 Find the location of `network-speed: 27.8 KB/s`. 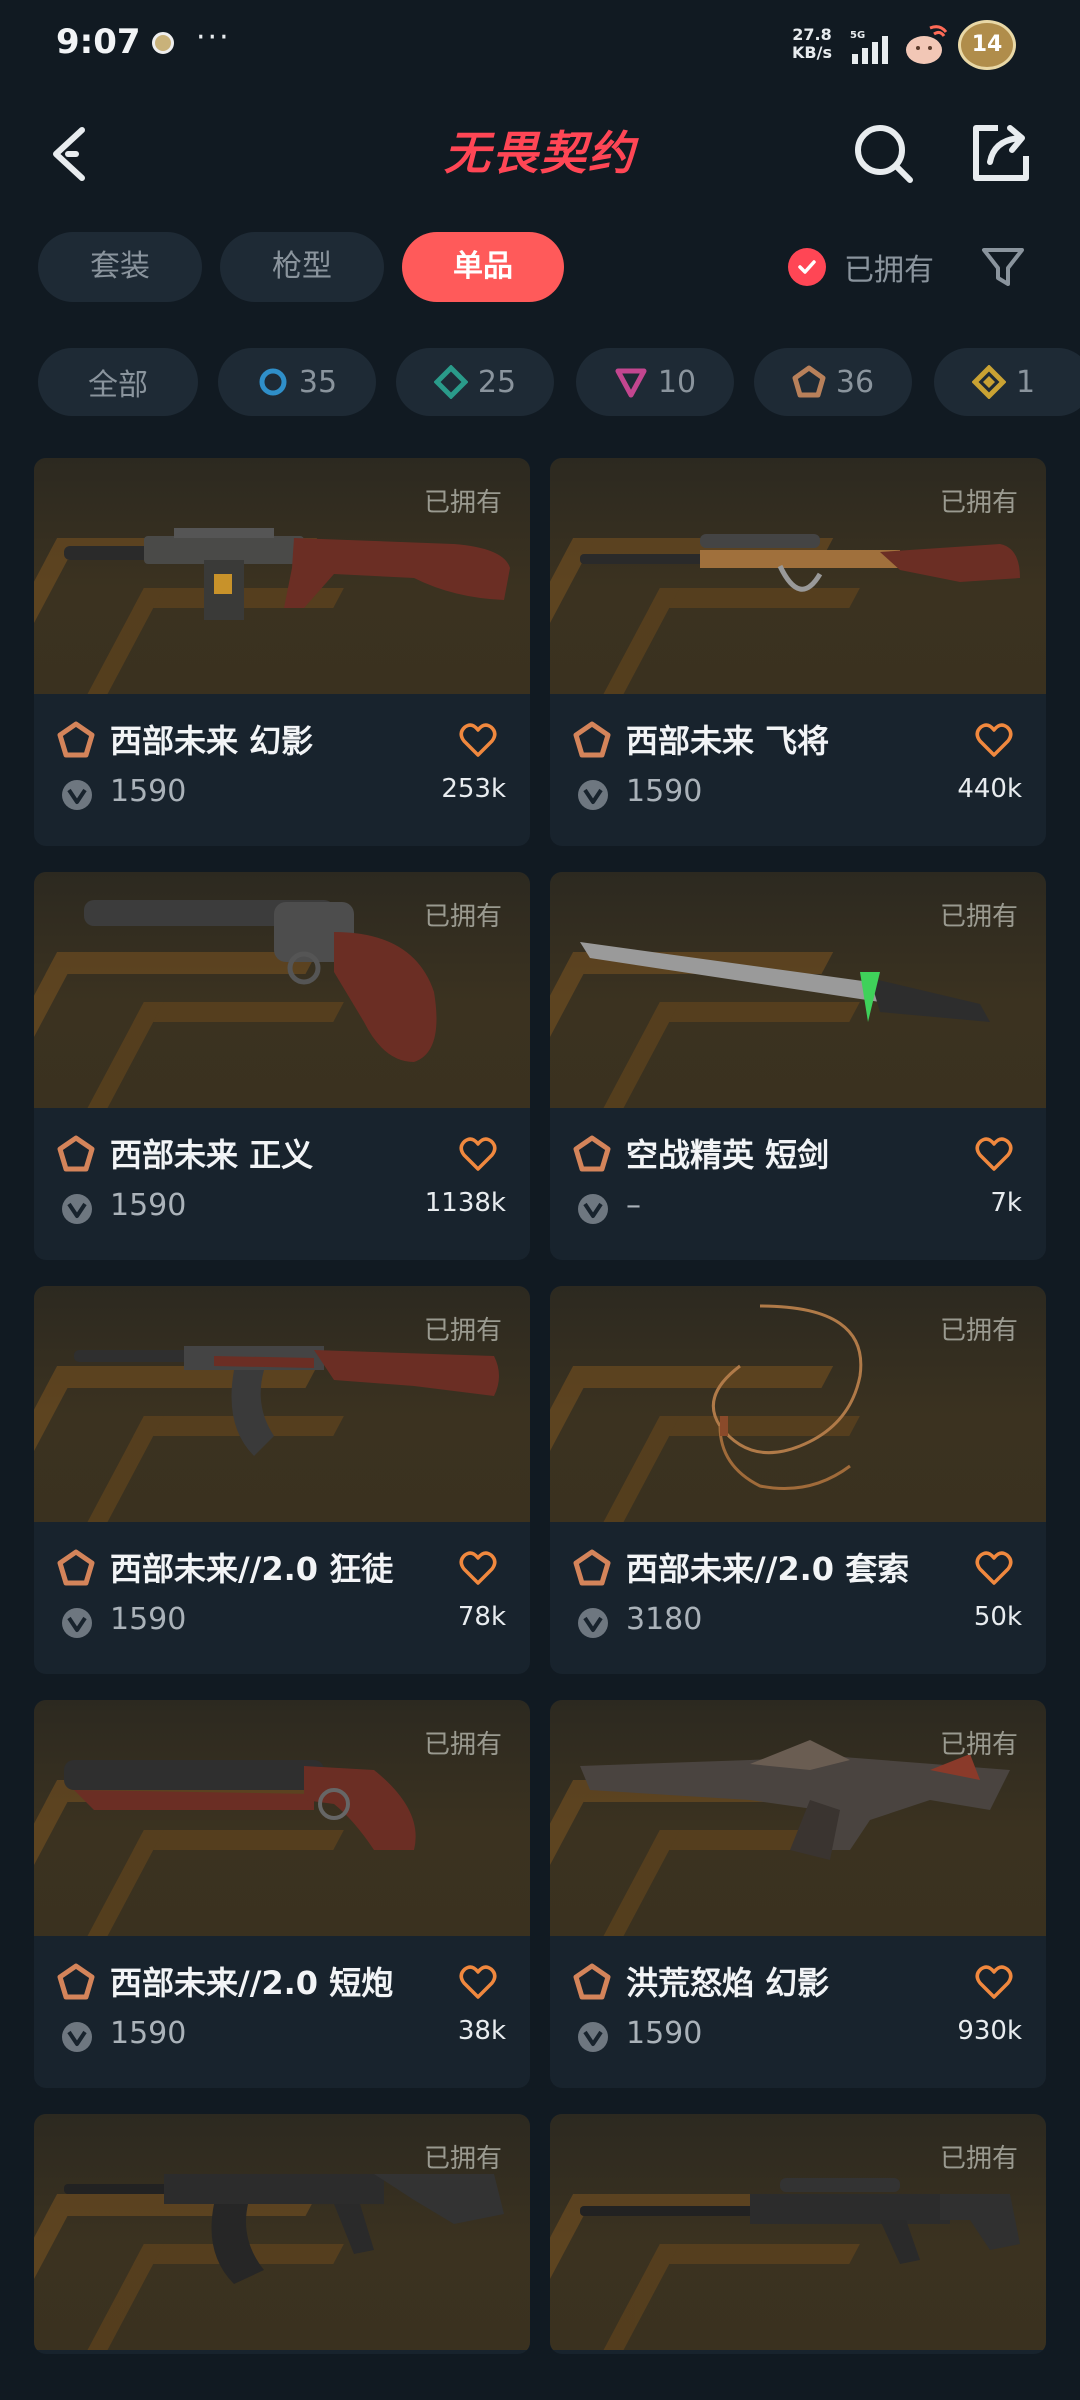

network-speed: 27.8 KB/s is located at coordinates (812, 43).